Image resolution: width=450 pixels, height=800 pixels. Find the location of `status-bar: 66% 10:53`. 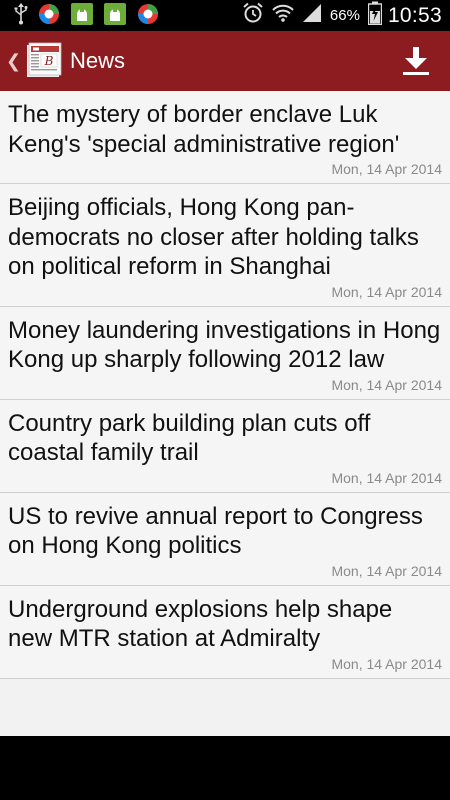

status-bar: 66% 10:53 is located at coordinates (225, 15).